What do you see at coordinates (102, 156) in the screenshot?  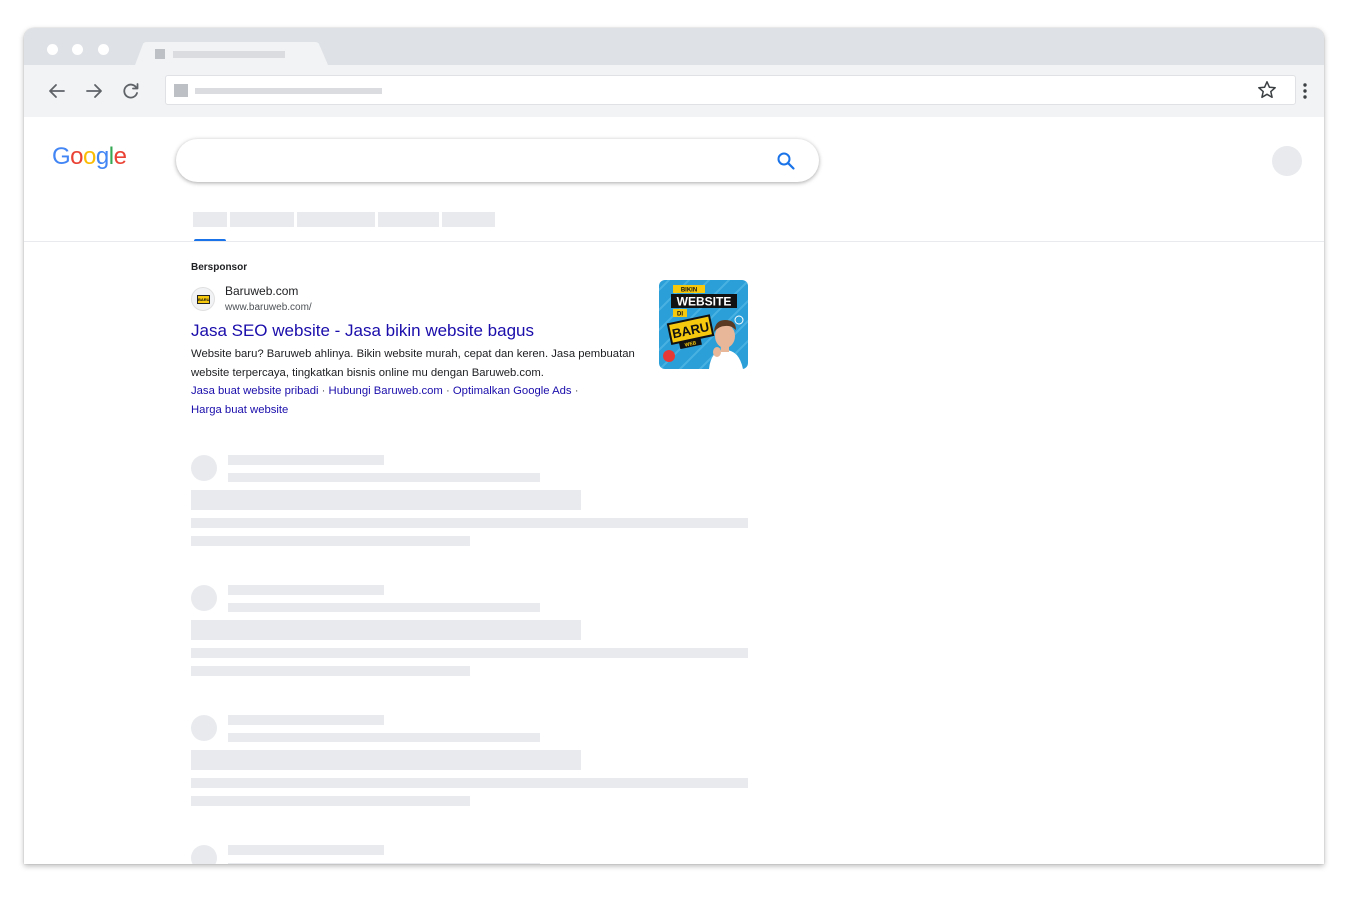 I see `logo-letter: g` at bounding box center [102, 156].